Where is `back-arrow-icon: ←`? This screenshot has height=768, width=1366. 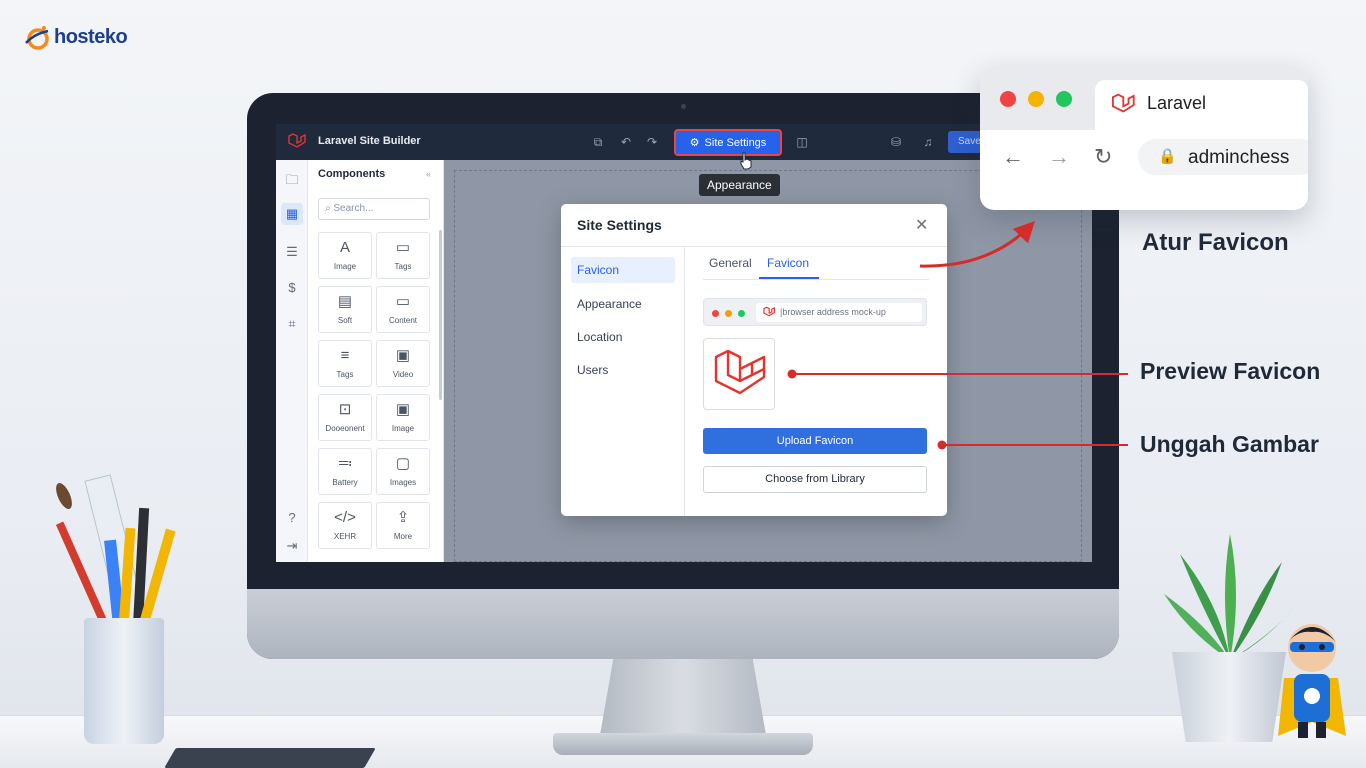 back-arrow-icon: ← is located at coordinates (1013, 156).